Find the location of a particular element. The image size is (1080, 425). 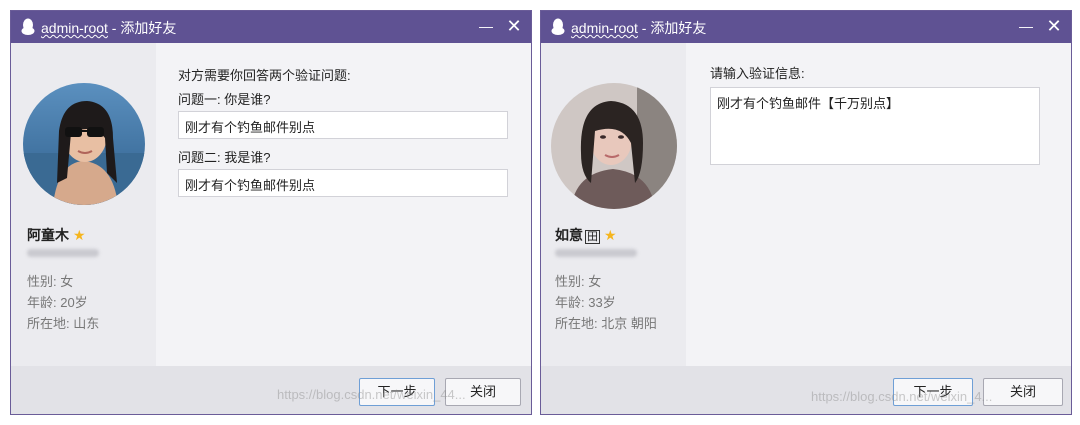

location-text: 所在地: 北京 朝阳 is located at coordinates (606, 323).